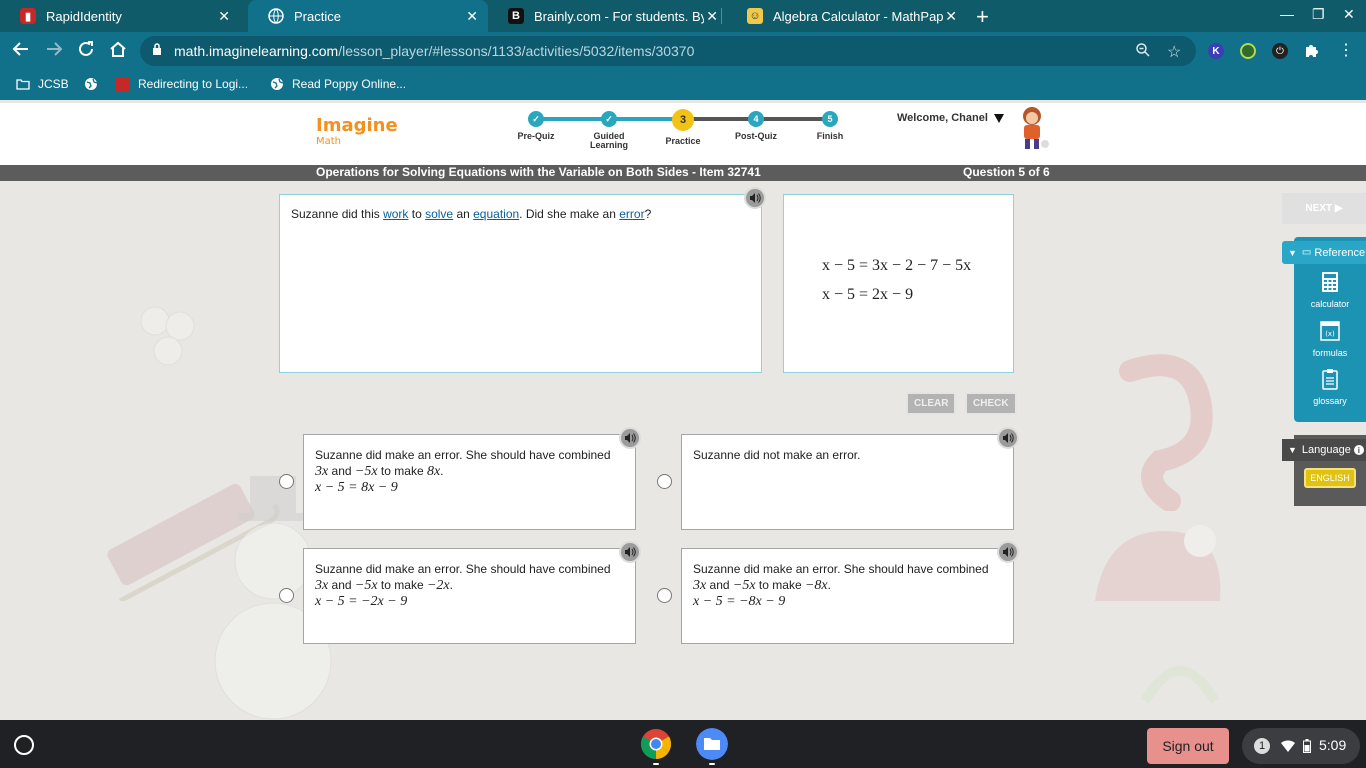 The width and height of the screenshot is (1366, 768). I want to click on files-running-indicator, so click(712, 764).